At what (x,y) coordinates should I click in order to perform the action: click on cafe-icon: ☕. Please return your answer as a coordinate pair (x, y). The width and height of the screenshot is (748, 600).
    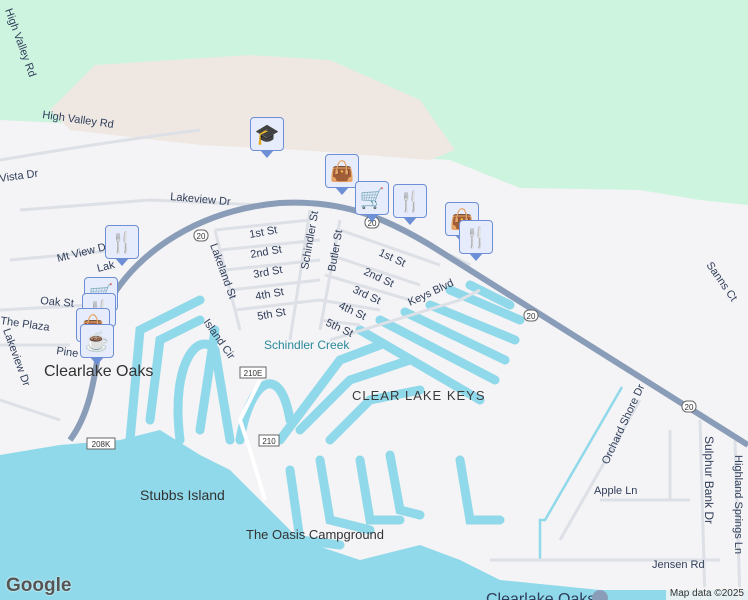
    Looking at the image, I should click on (97, 344).